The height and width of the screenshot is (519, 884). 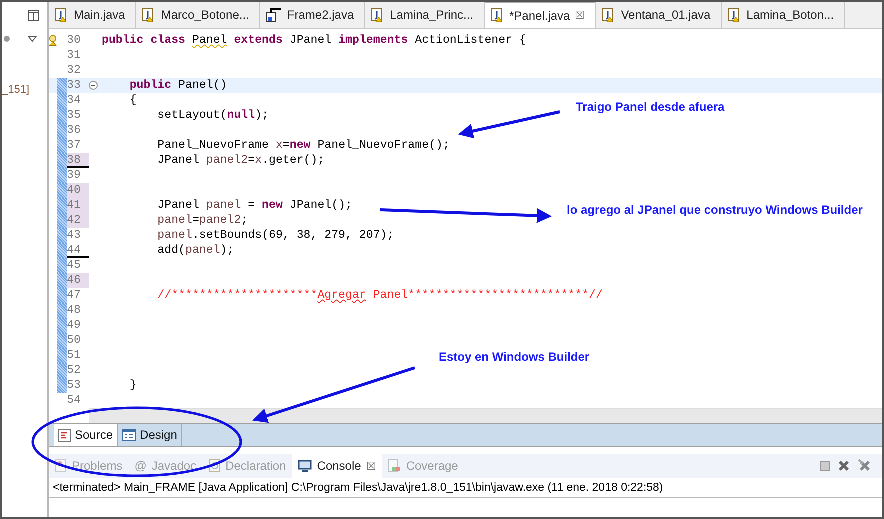 I want to click on design-icon, so click(x=129, y=435).